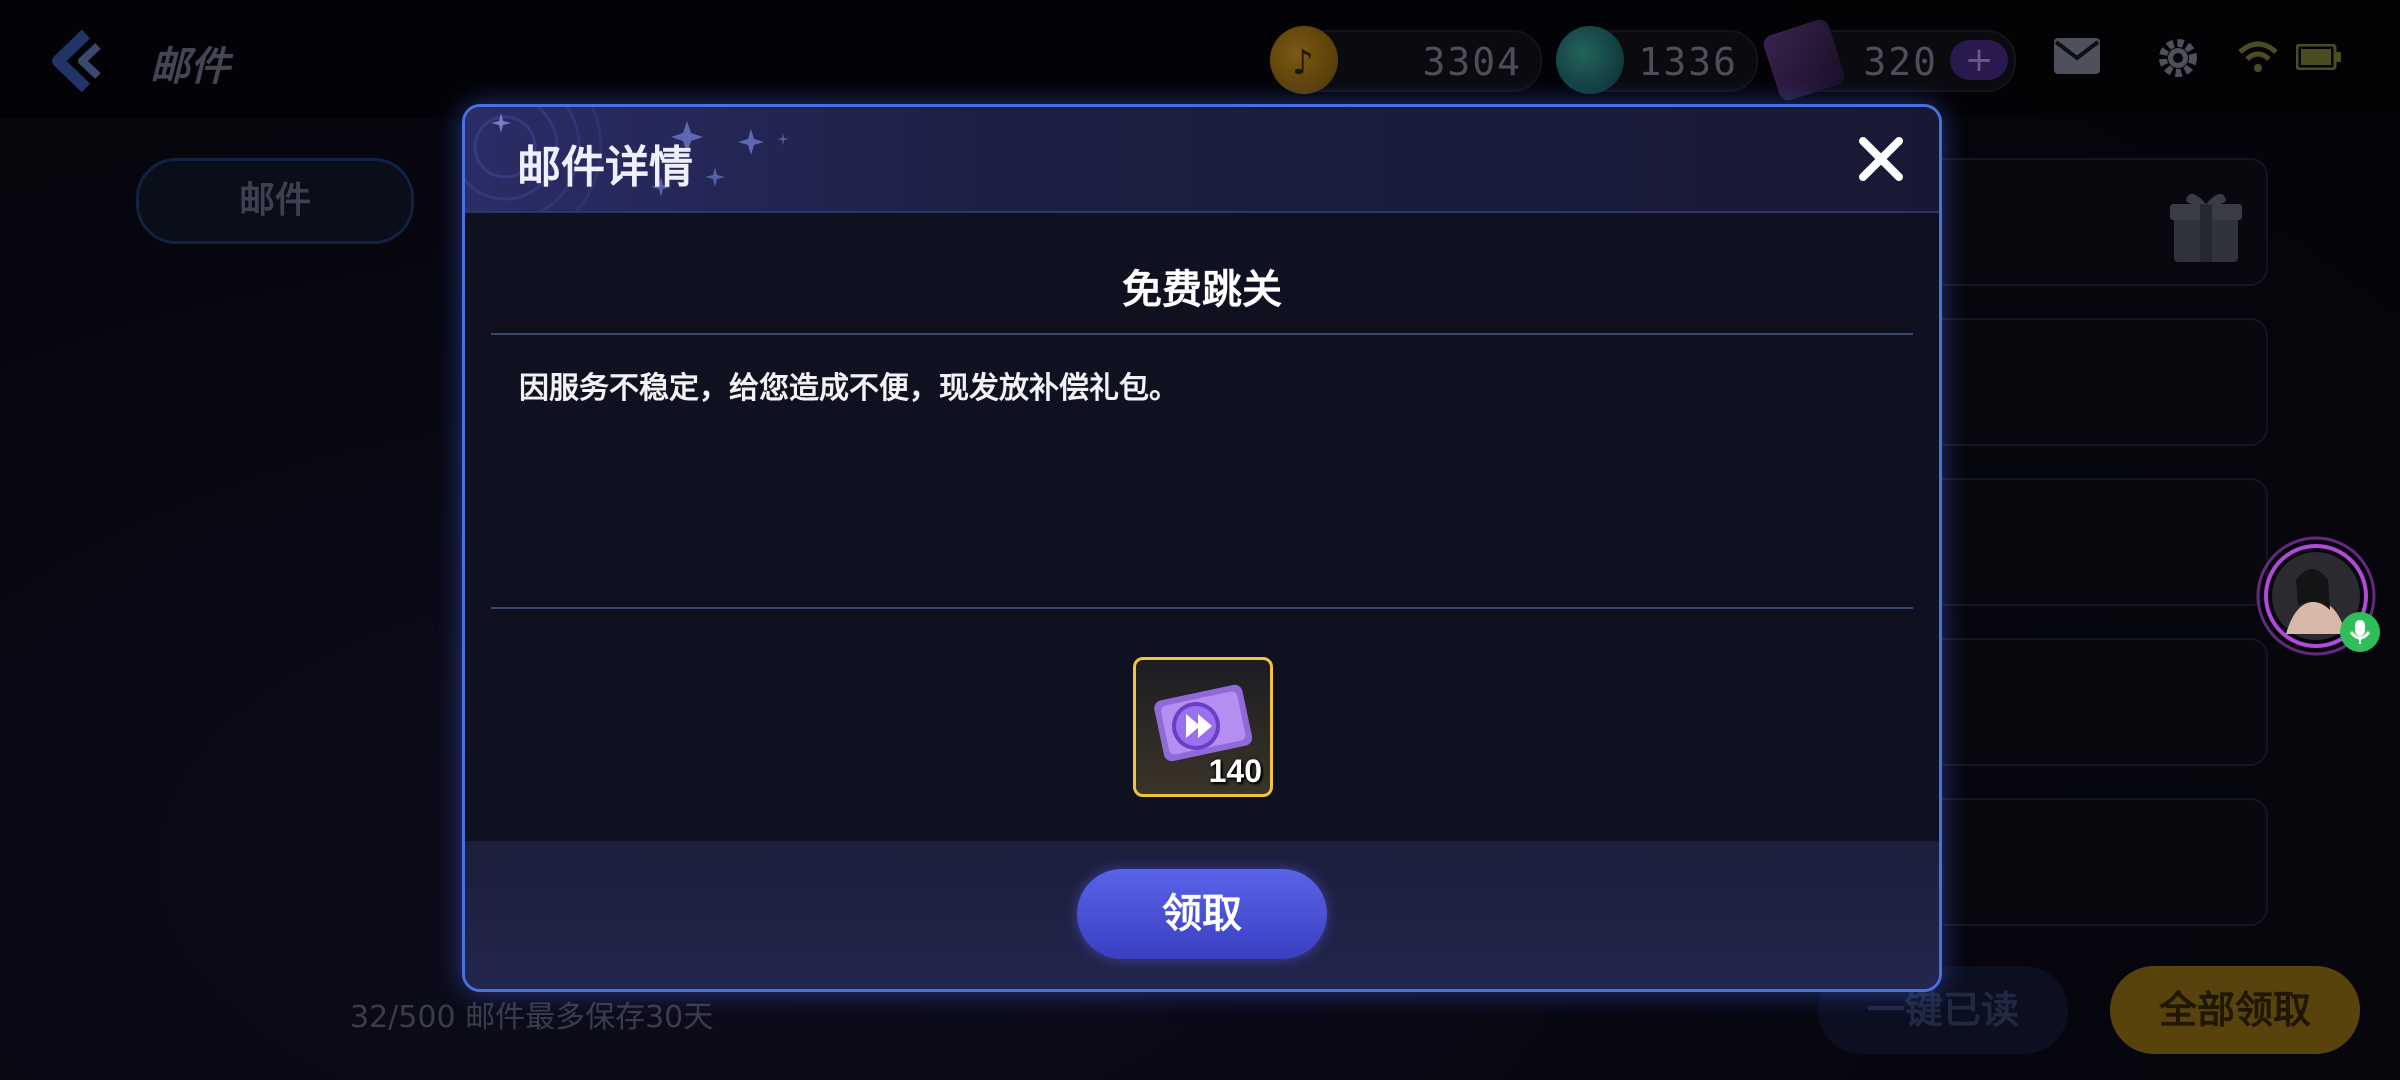  Describe the element at coordinates (605, 167) in the screenshot. I see `modal-title: 邮件详情` at that location.